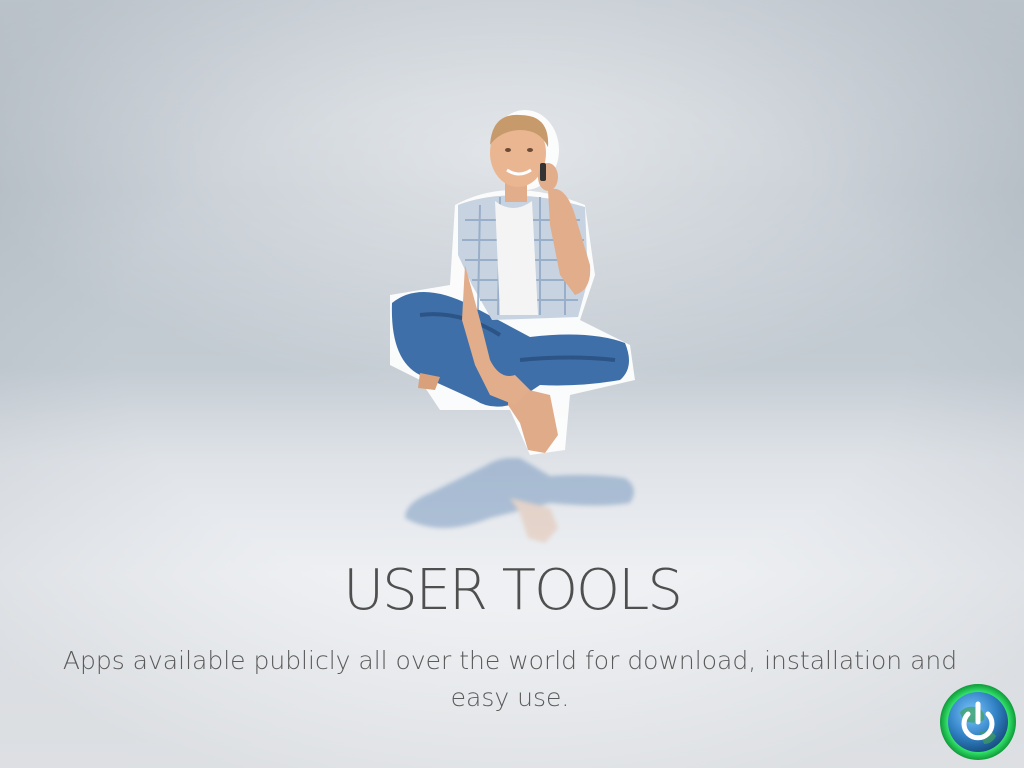 The width and height of the screenshot is (1024, 768). Describe the element at coordinates (519, 500) in the screenshot. I see `person-reflection` at that location.